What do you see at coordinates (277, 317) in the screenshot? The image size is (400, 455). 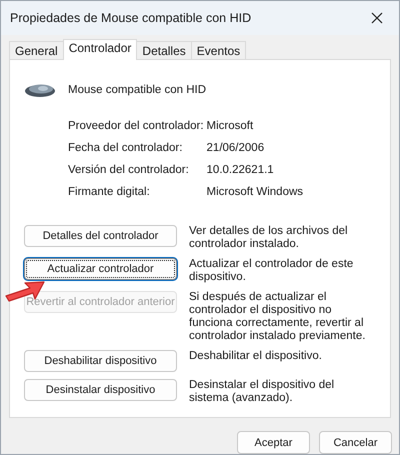 I see `action-description: Si después de actualizar el controlador el dispositivo no funciona correctamente, revertir al controlador instalado previamente.` at bounding box center [277, 317].